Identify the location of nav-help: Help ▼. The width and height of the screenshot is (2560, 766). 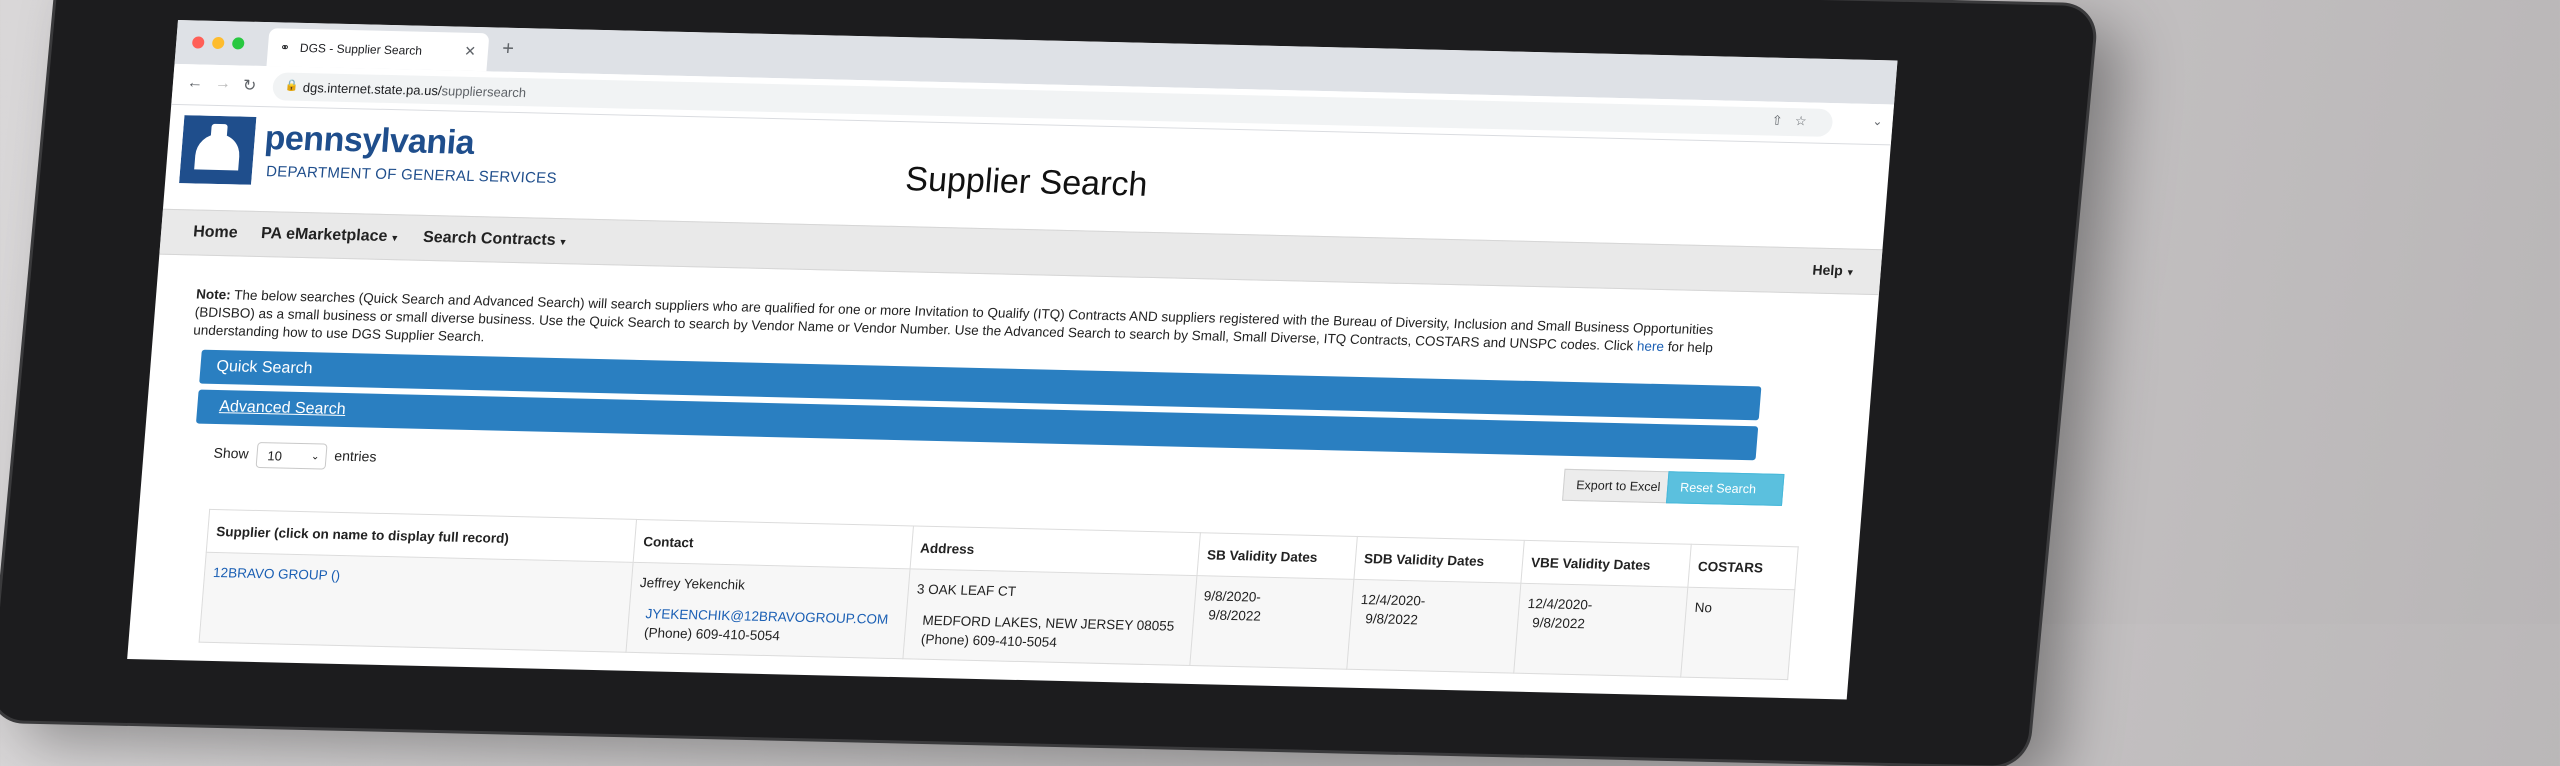
(1834, 270).